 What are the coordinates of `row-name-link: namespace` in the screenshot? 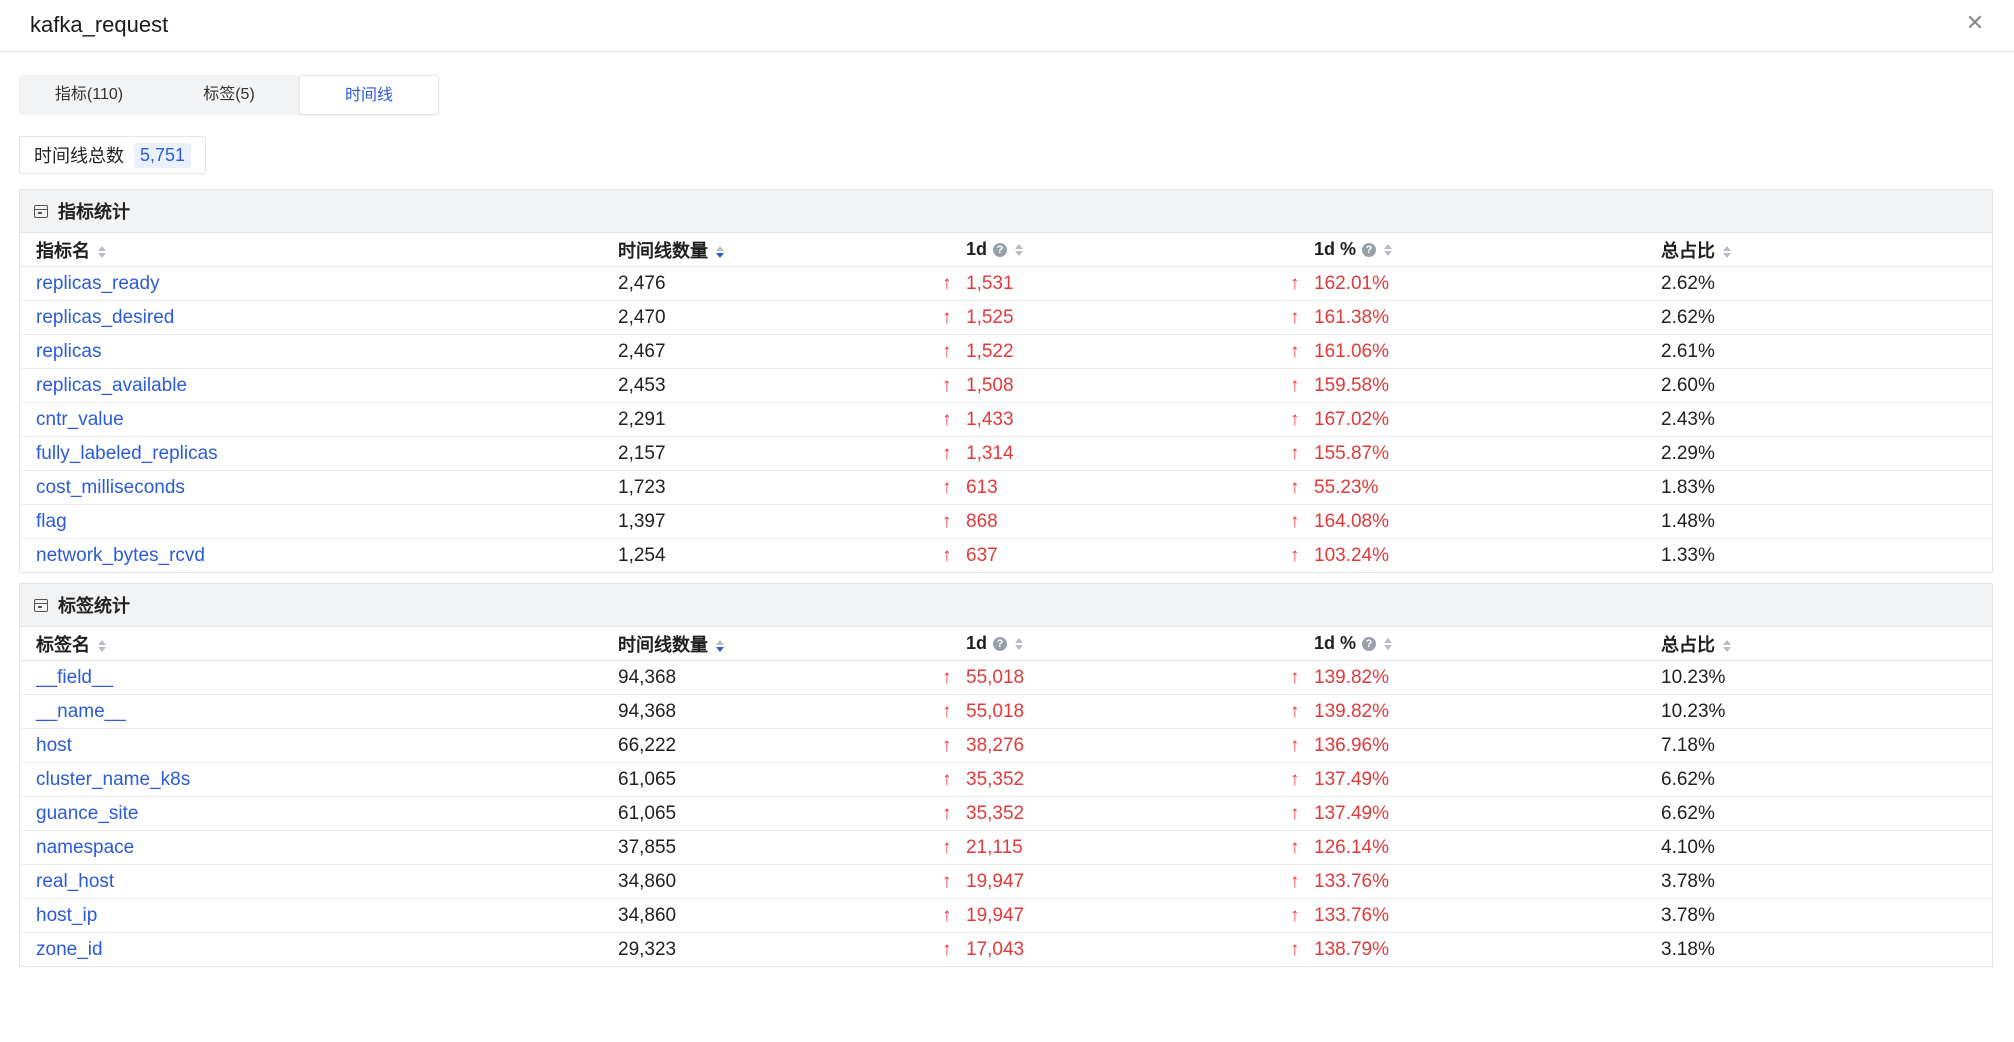 It's located at (85, 848).